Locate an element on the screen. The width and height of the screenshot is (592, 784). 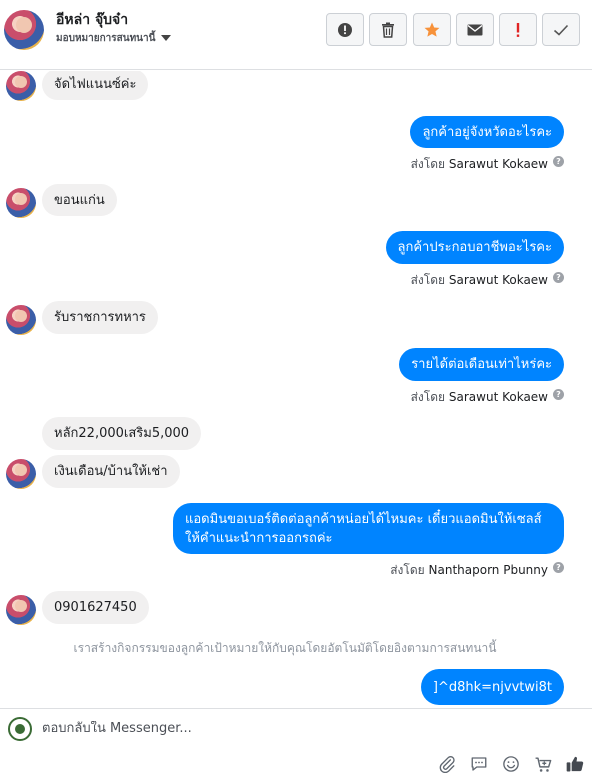
star-button is located at coordinates (432, 29).